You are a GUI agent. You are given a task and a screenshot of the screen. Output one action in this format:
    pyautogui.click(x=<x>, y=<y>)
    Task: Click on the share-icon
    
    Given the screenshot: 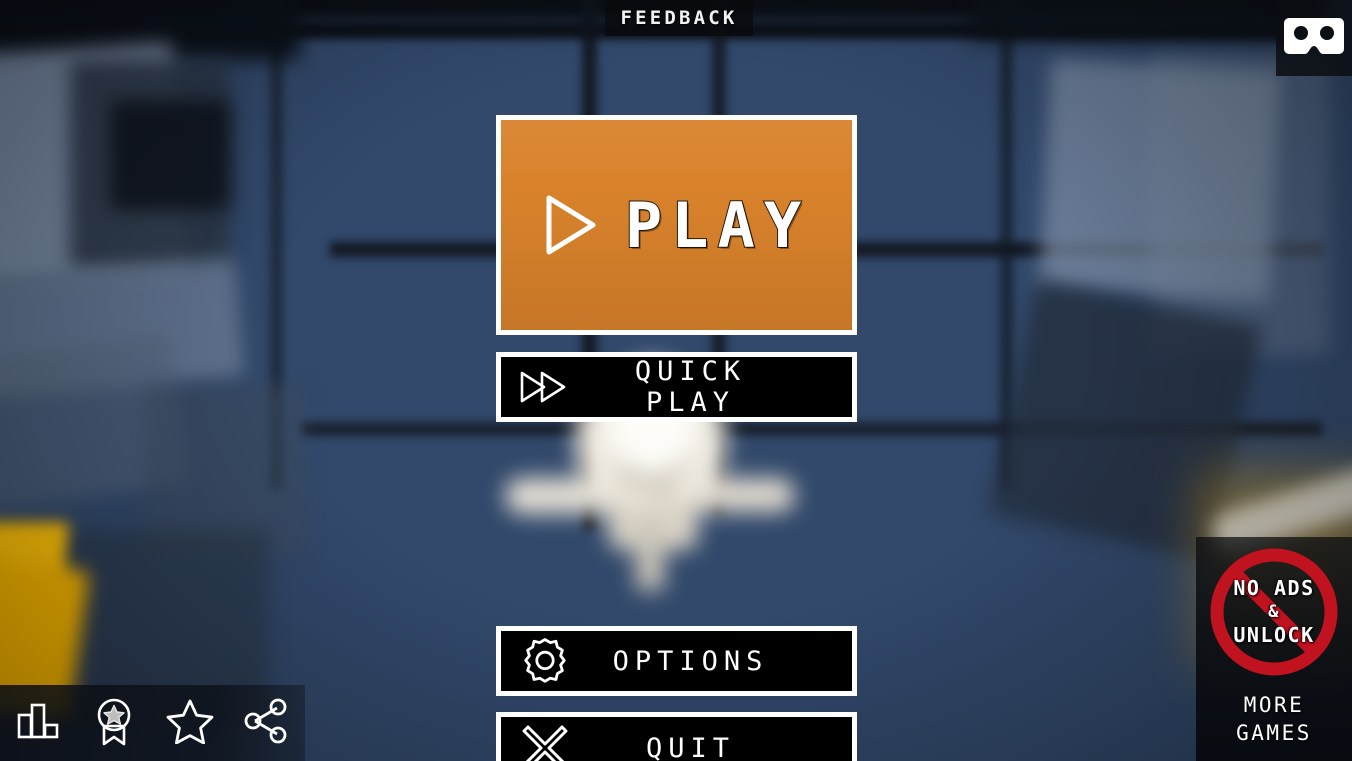 What is the action you would take?
    pyautogui.click(x=266, y=723)
    